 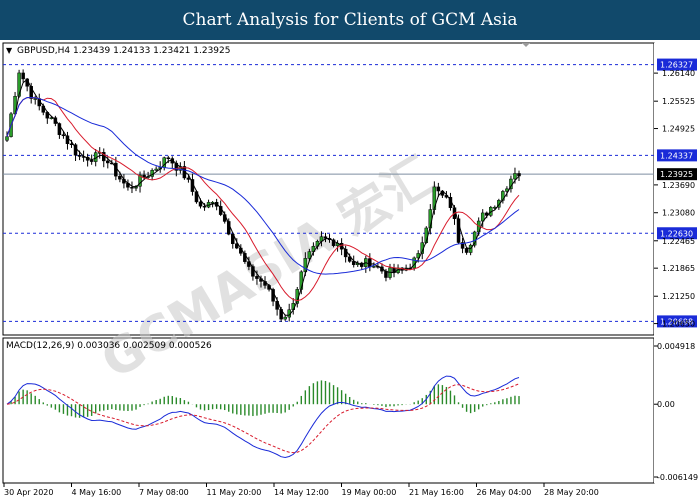 I want to click on price-tick-label: 1.25525, so click(x=678, y=101).